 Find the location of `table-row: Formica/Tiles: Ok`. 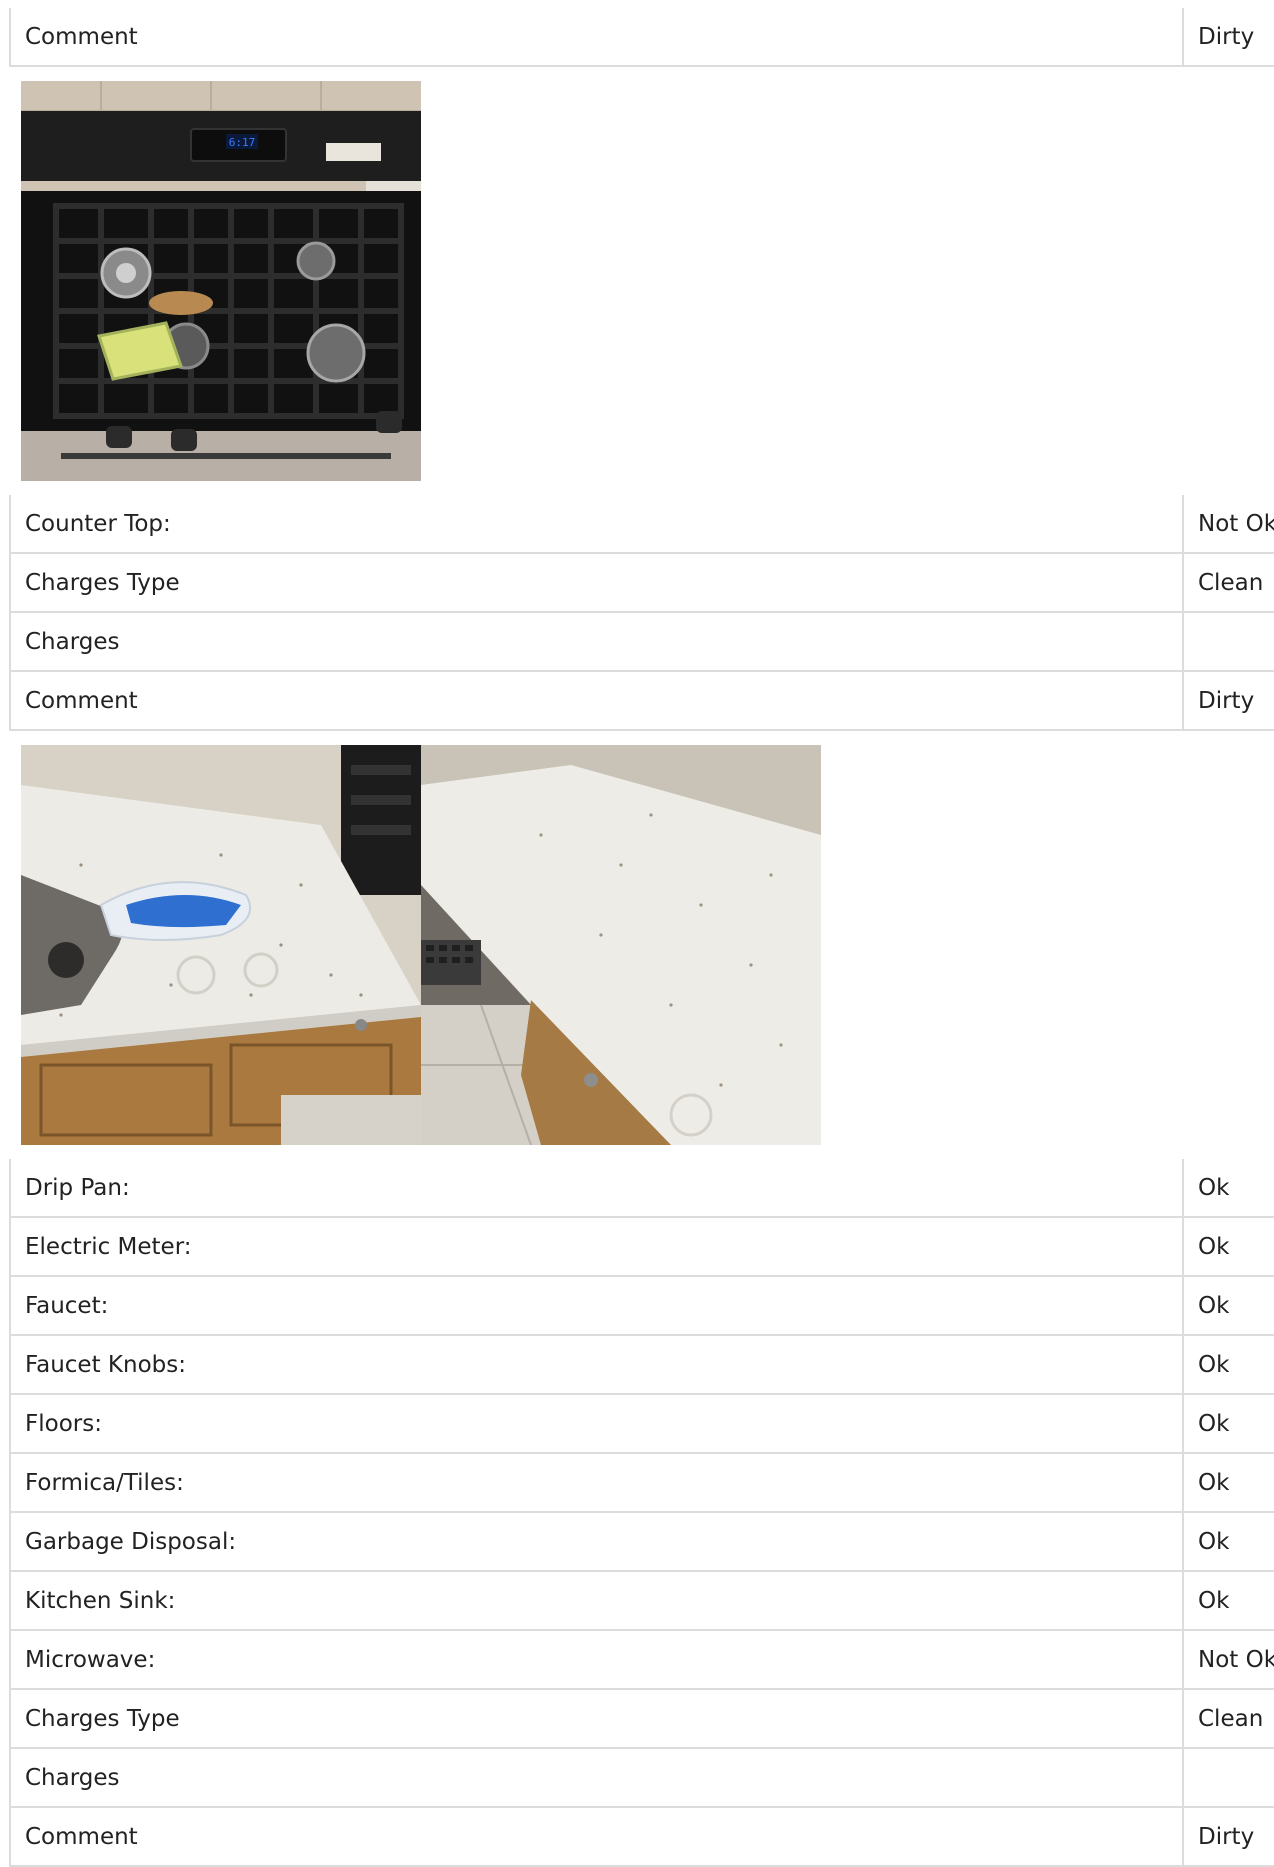

table-row: Formica/Tiles: Ok is located at coordinates (641, 1483).